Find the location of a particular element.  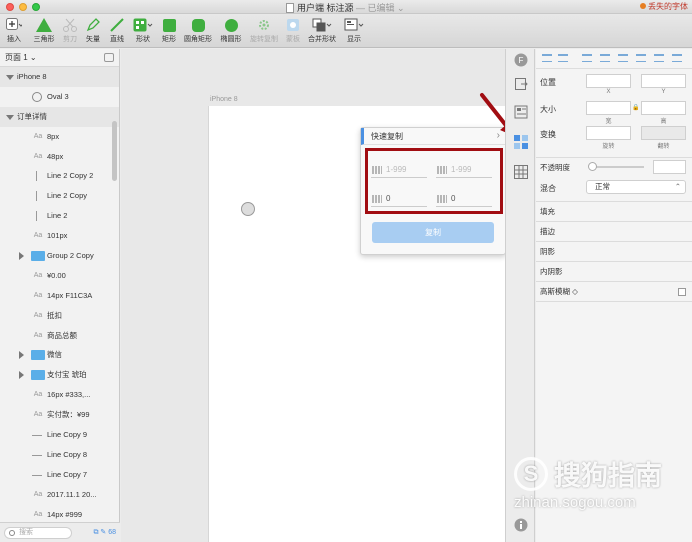

opacity-input is located at coordinates (669, 167).